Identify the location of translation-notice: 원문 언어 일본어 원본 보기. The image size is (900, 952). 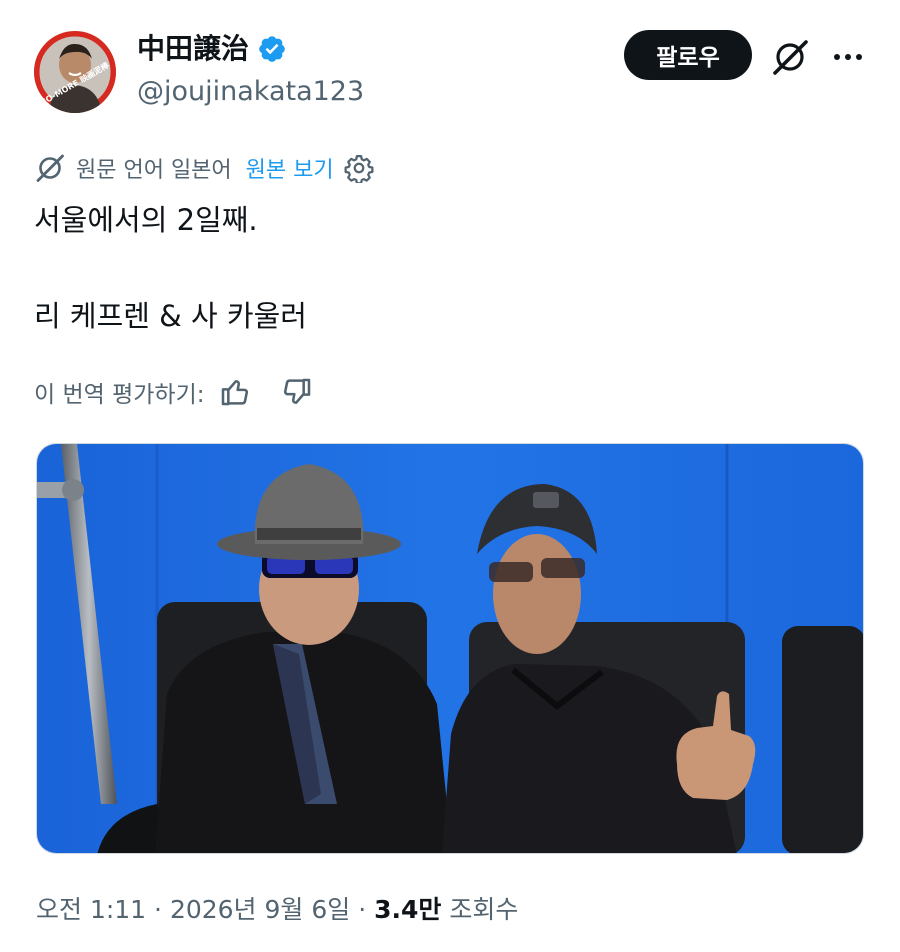
(204, 168).